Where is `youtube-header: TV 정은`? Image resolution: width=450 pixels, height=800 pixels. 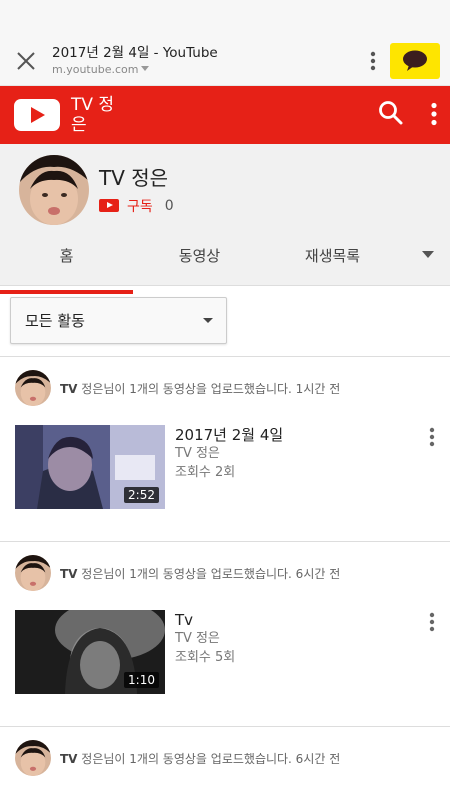
youtube-header: TV 정은 is located at coordinates (225, 115).